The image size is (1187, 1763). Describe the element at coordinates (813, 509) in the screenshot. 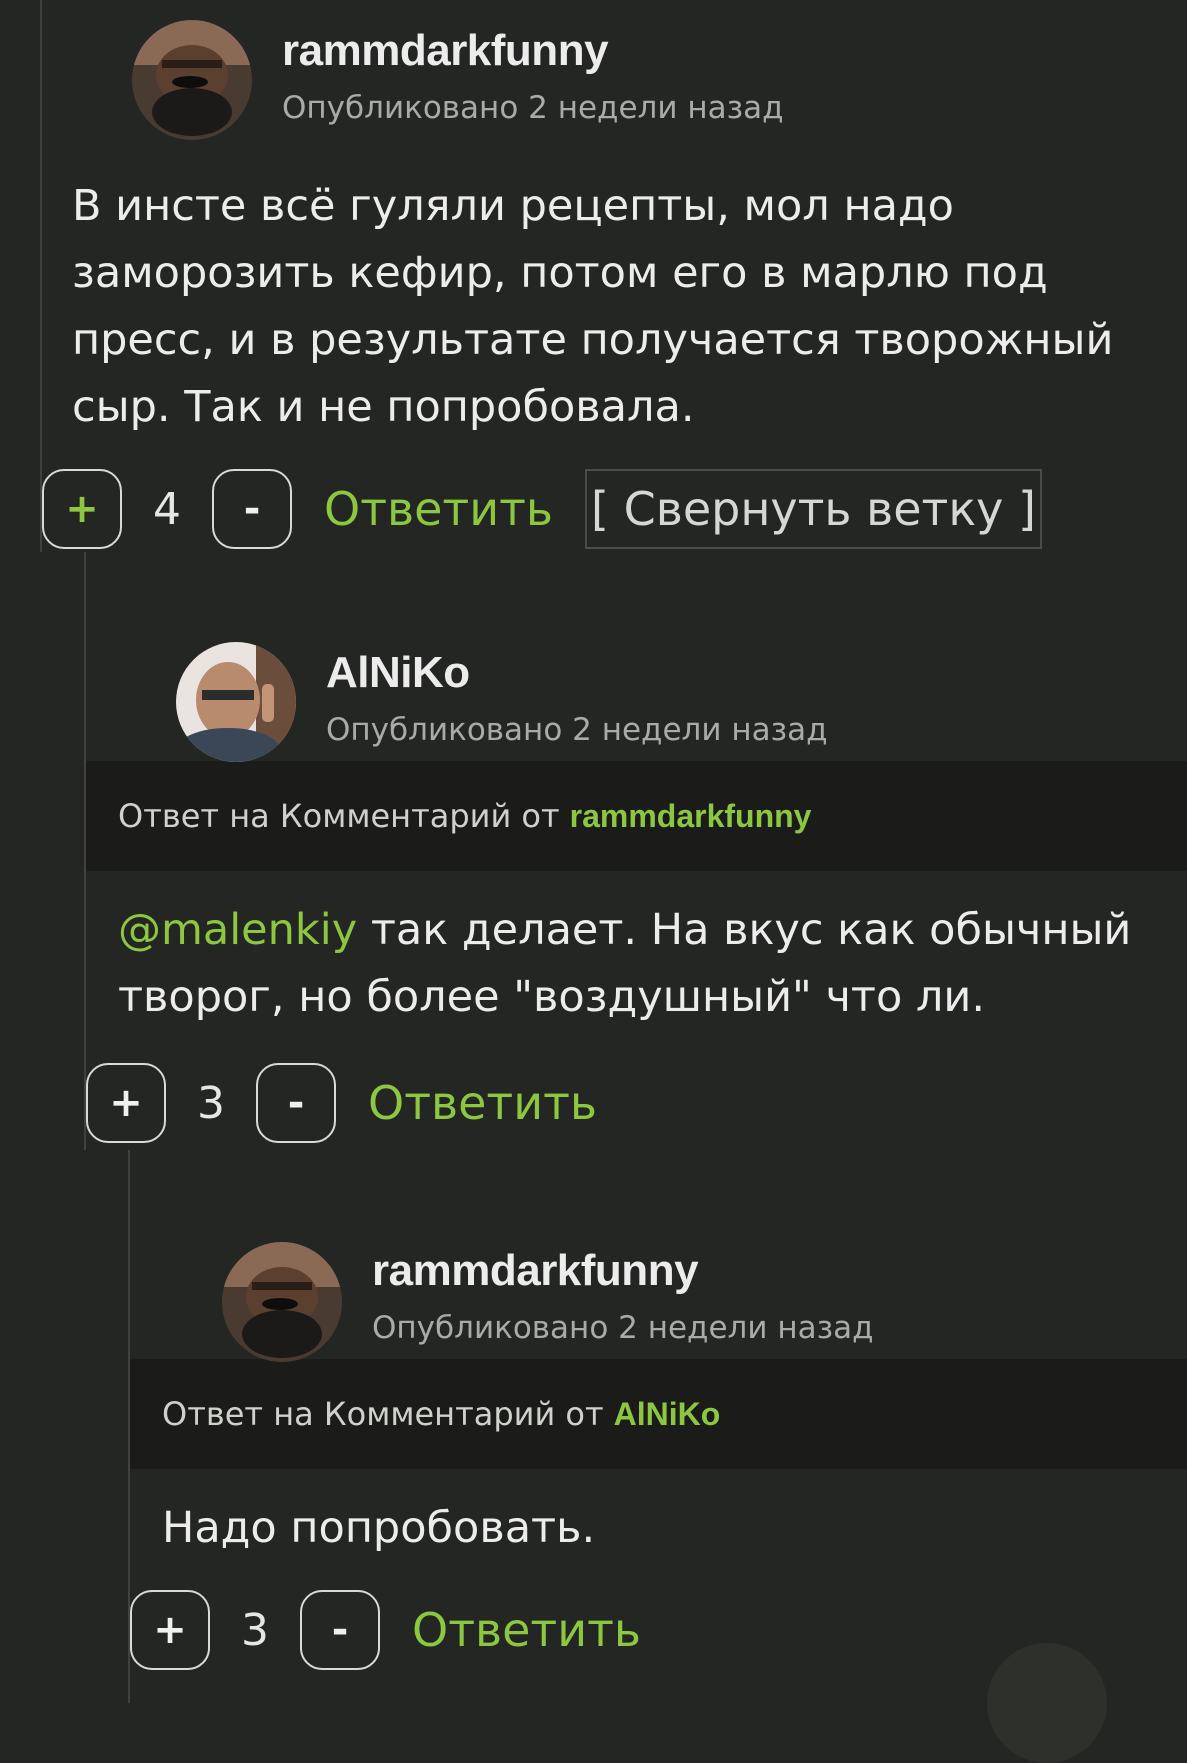

I see `collapse-thread-button: [ Свернуть ветку ]` at that location.